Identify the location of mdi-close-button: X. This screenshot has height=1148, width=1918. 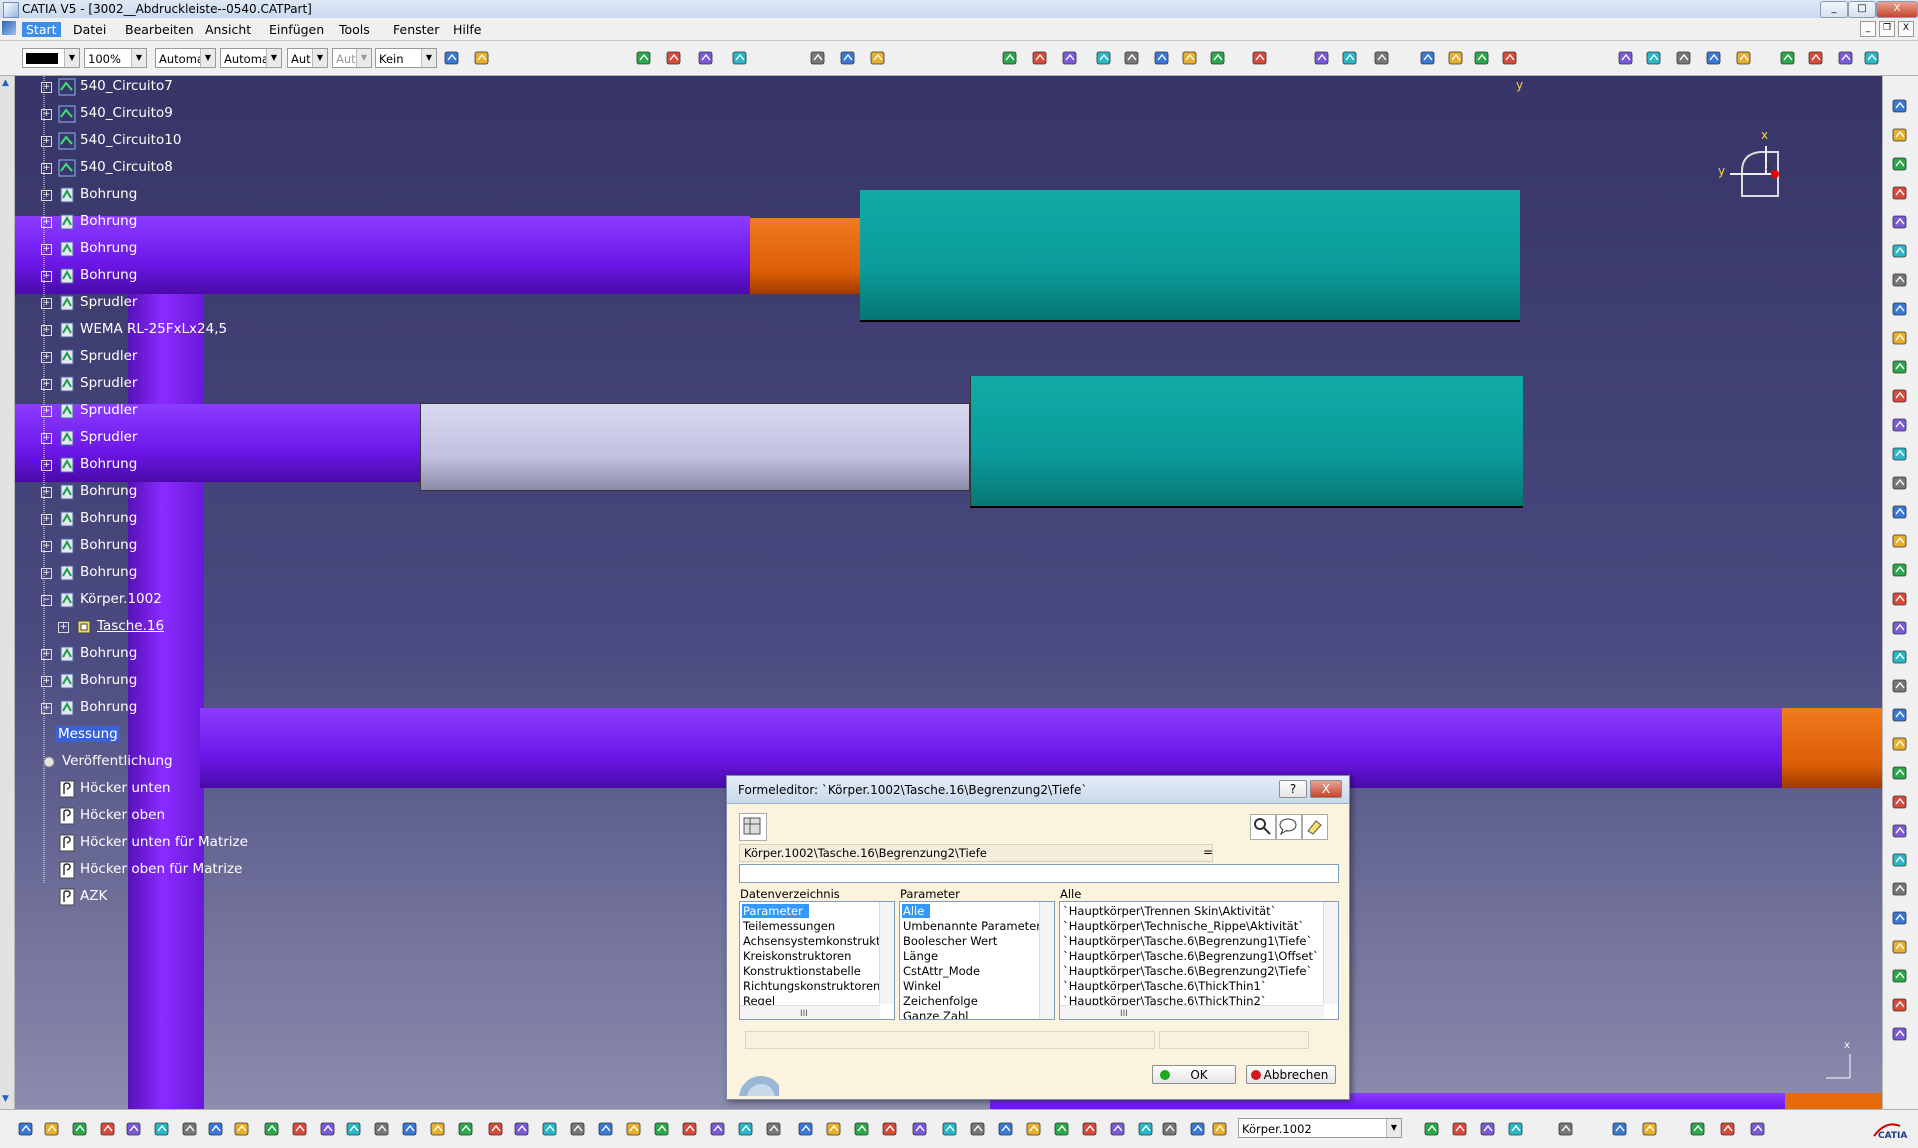
(1906, 29).